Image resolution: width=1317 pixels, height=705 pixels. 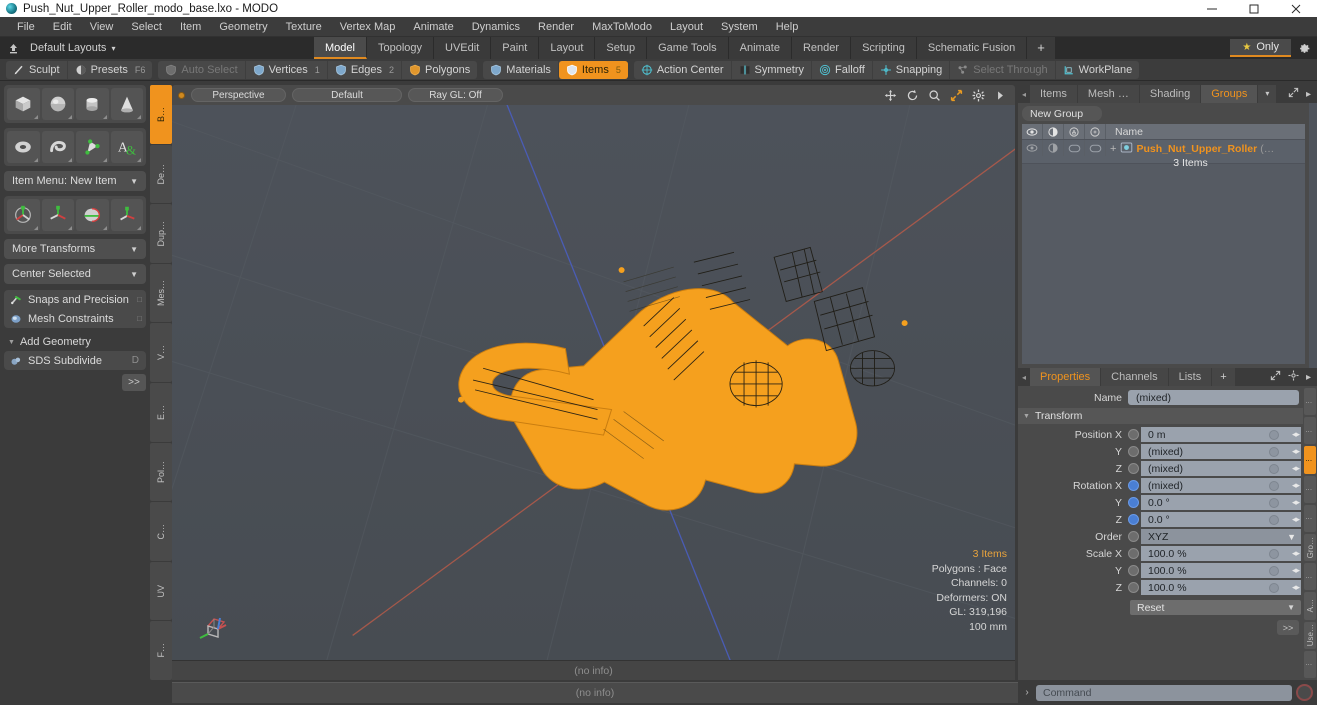 I want to click on pen-polygon-icon, so click(x=92, y=147).